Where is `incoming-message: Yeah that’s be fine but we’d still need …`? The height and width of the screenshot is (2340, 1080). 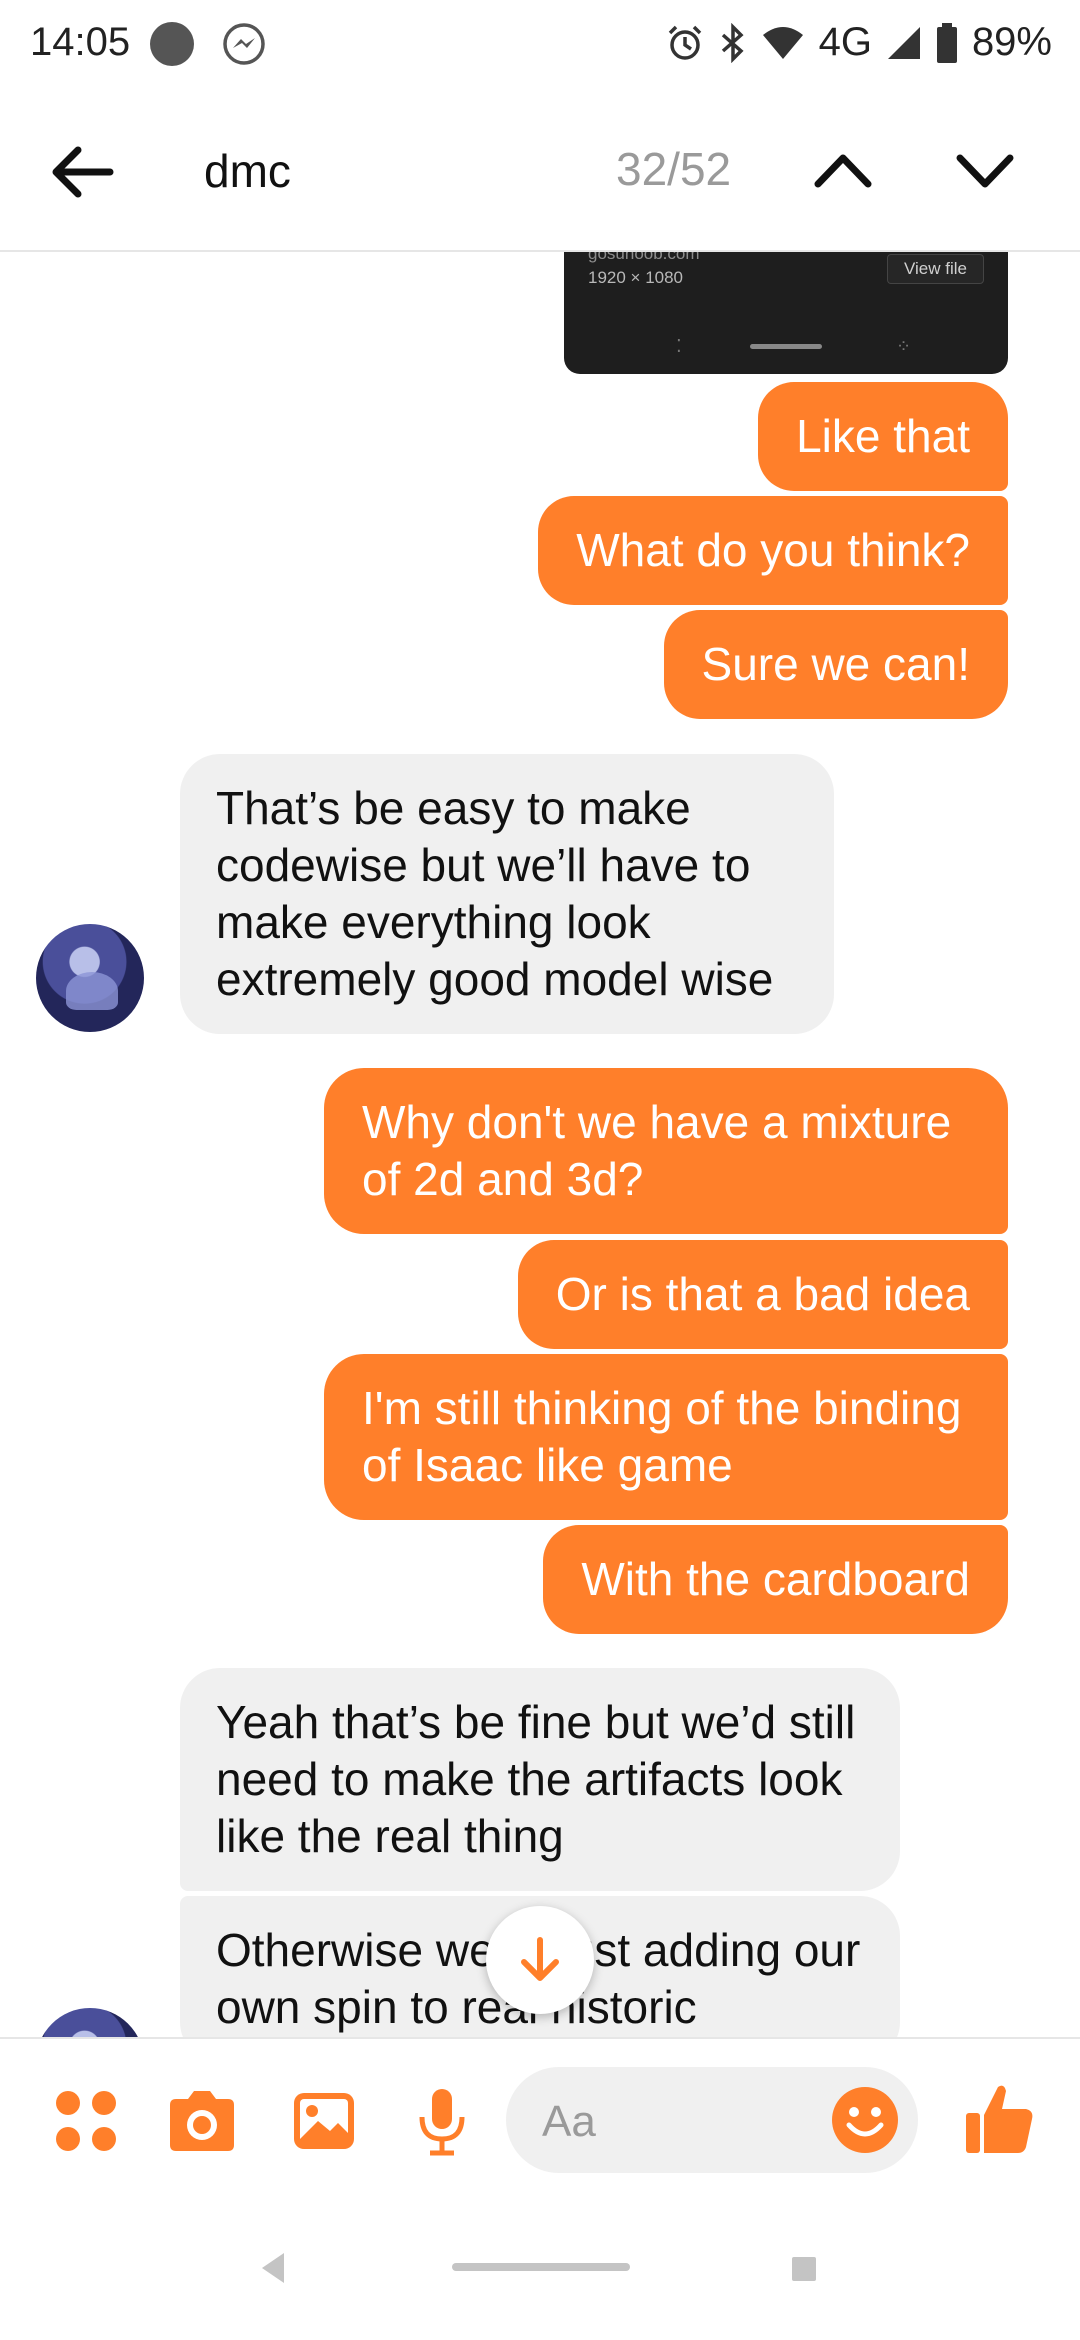
incoming-message: Yeah that’s be fine but we’d still need … is located at coordinates (540, 1779).